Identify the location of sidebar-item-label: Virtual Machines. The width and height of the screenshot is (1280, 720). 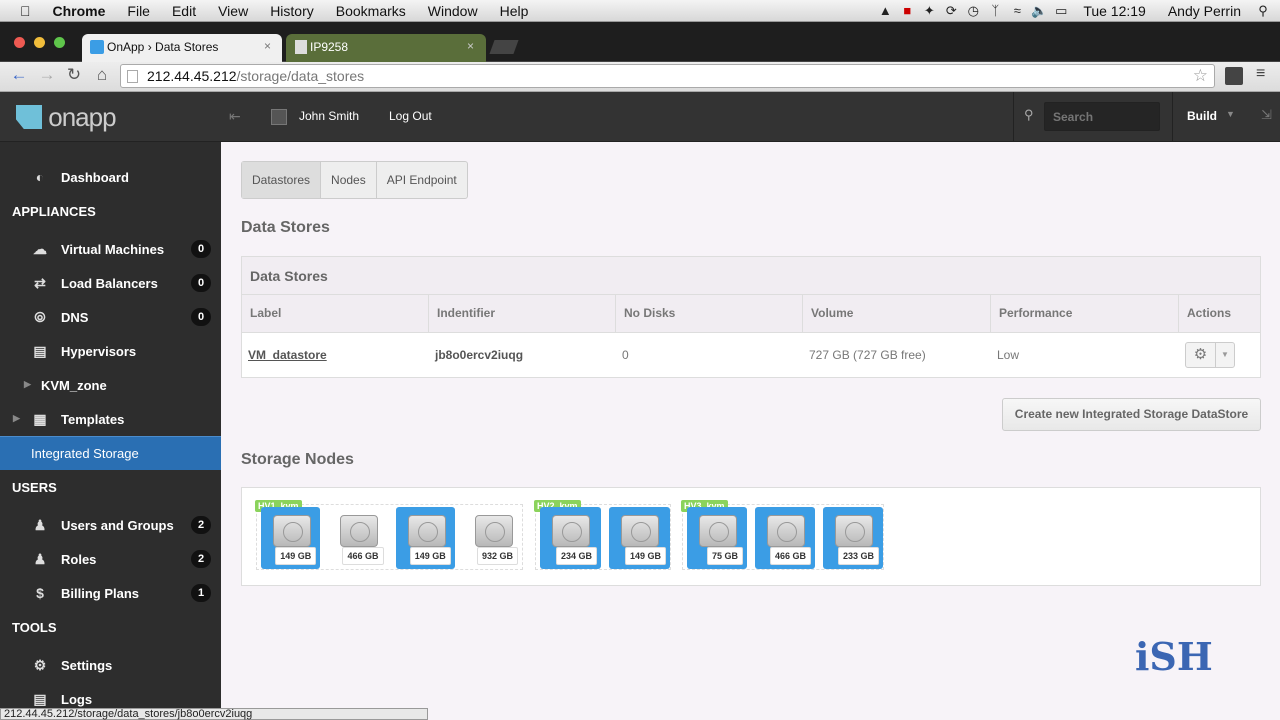
(113, 249).